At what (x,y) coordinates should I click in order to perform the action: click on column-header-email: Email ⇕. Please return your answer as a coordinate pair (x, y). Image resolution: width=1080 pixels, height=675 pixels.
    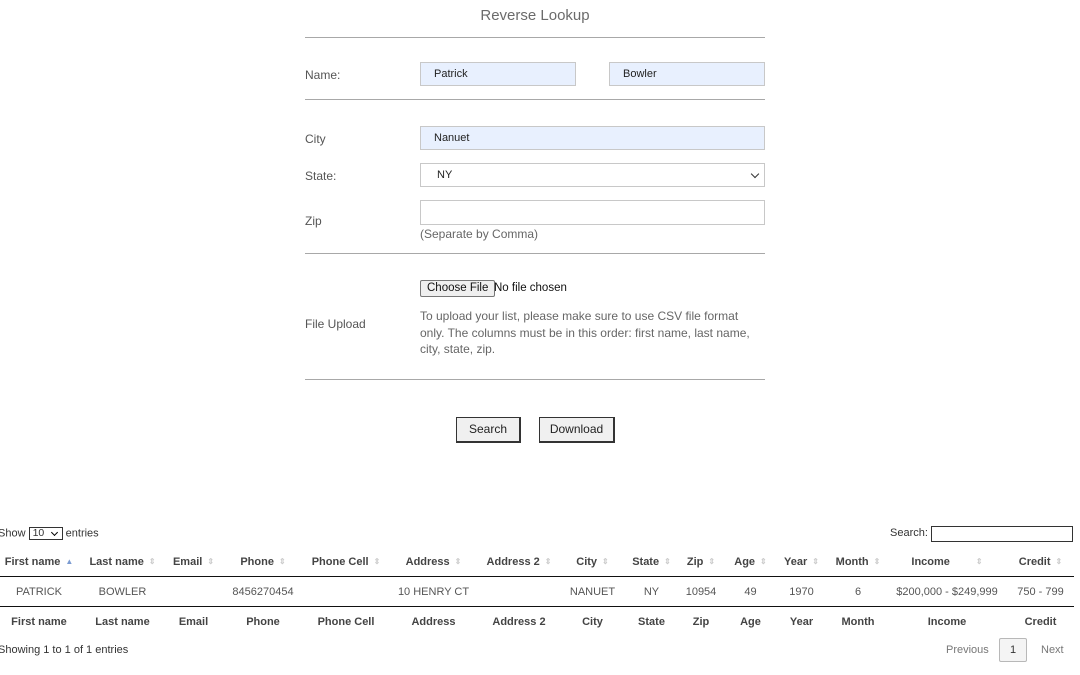
    Looking at the image, I should click on (193, 562).